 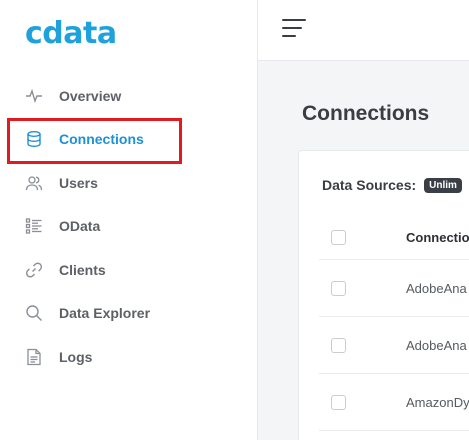 I want to click on activity-icon, so click(x=34, y=96).